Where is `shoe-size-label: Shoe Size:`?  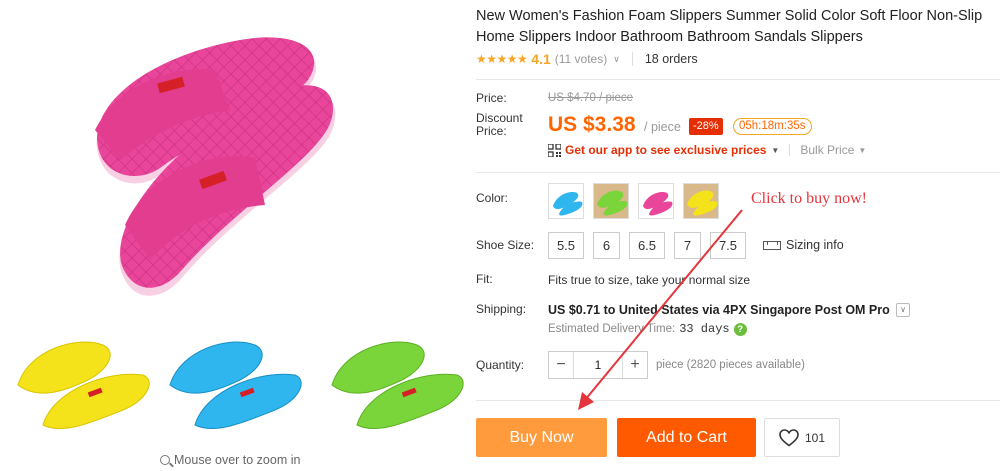
shoe-size-label: Shoe Size: is located at coordinates (505, 245).